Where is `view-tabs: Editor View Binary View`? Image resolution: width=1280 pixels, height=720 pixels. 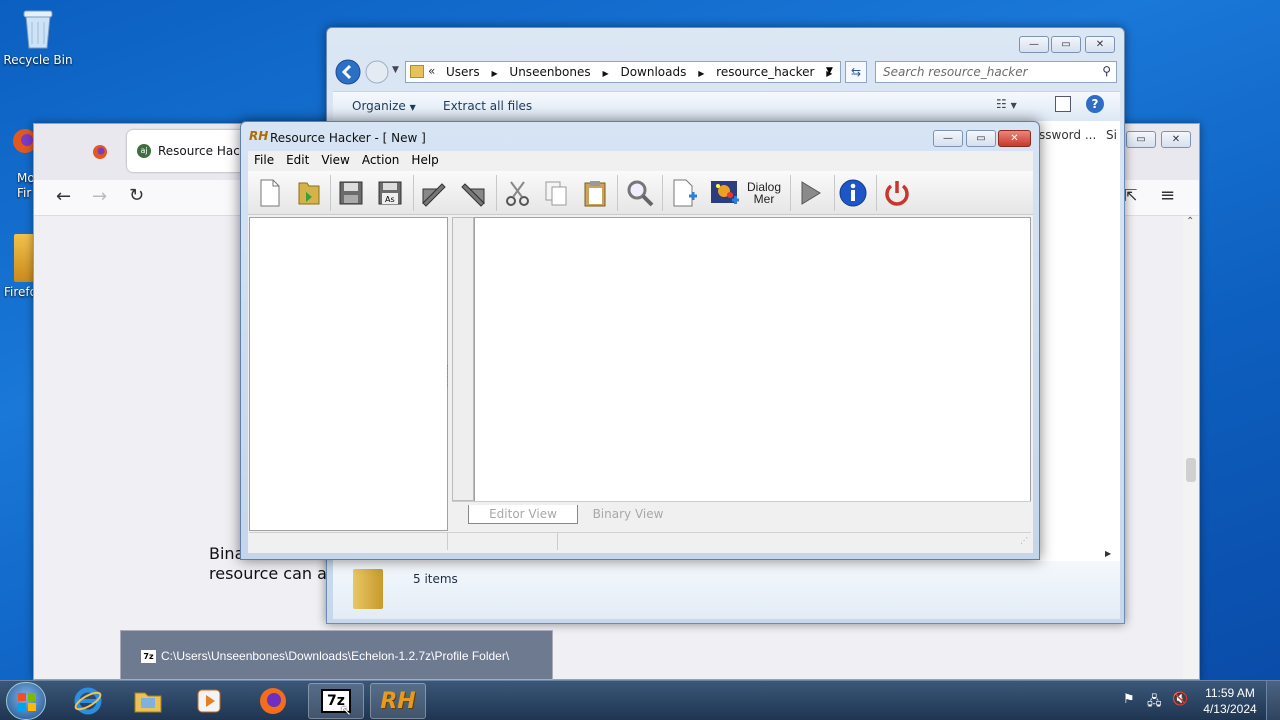
view-tabs: Editor View Binary View is located at coordinates (741, 513).